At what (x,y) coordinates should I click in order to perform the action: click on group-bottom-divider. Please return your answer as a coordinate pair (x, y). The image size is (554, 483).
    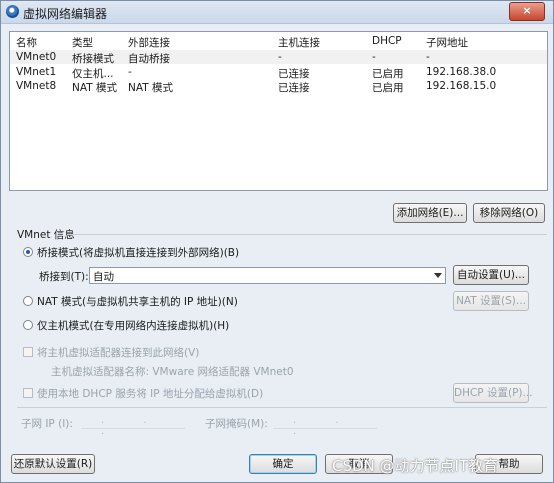
    Looking at the image, I should click on (282, 407).